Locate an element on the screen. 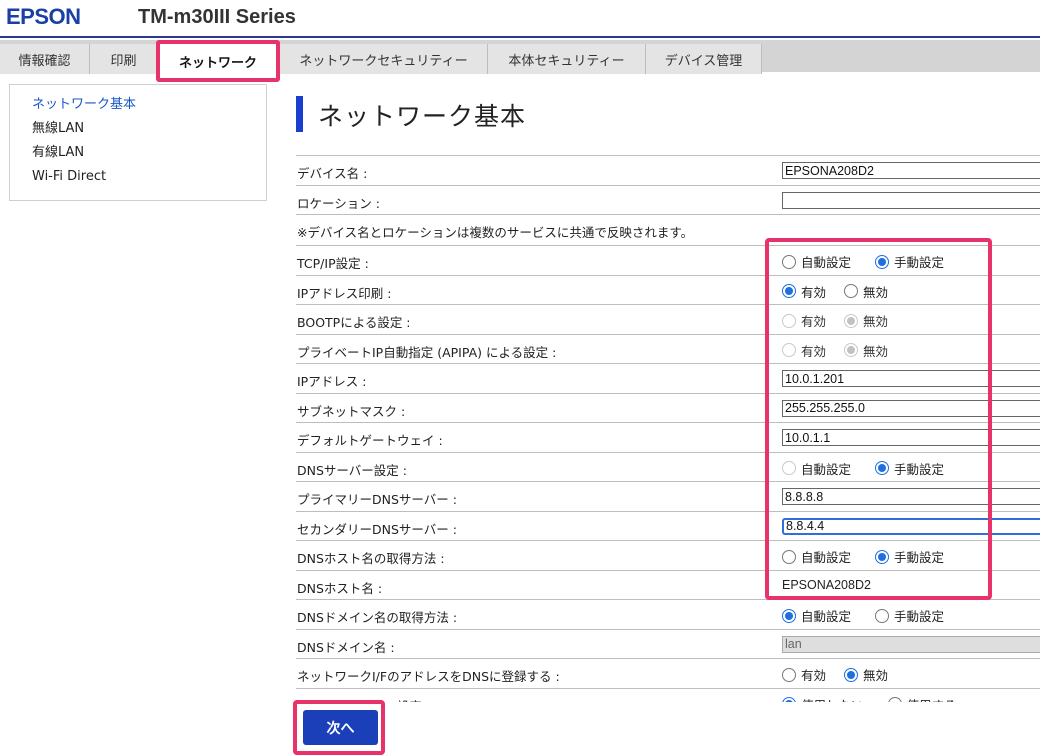 This screenshot has height=755, width=1040. ip-print-enable-option: 有効 is located at coordinates (804, 291).